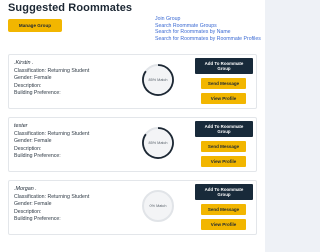  What do you see at coordinates (24, 63) in the screenshot?
I see `roommate-name: .Kirstin .` at bounding box center [24, 63].